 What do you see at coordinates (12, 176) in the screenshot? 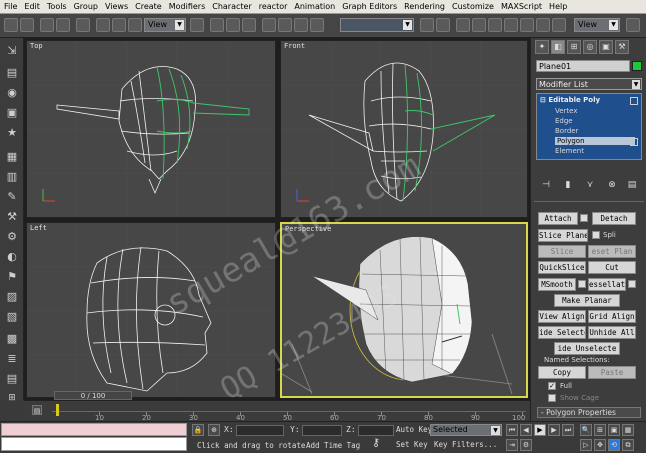
I see `layers-icon: ▥` at bounding box center [12, 176].